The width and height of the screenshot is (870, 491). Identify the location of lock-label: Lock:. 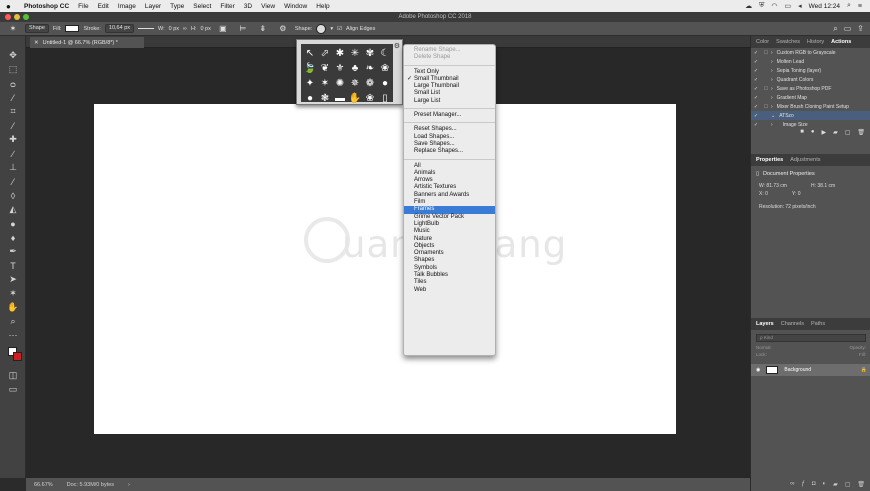
(761, 354).